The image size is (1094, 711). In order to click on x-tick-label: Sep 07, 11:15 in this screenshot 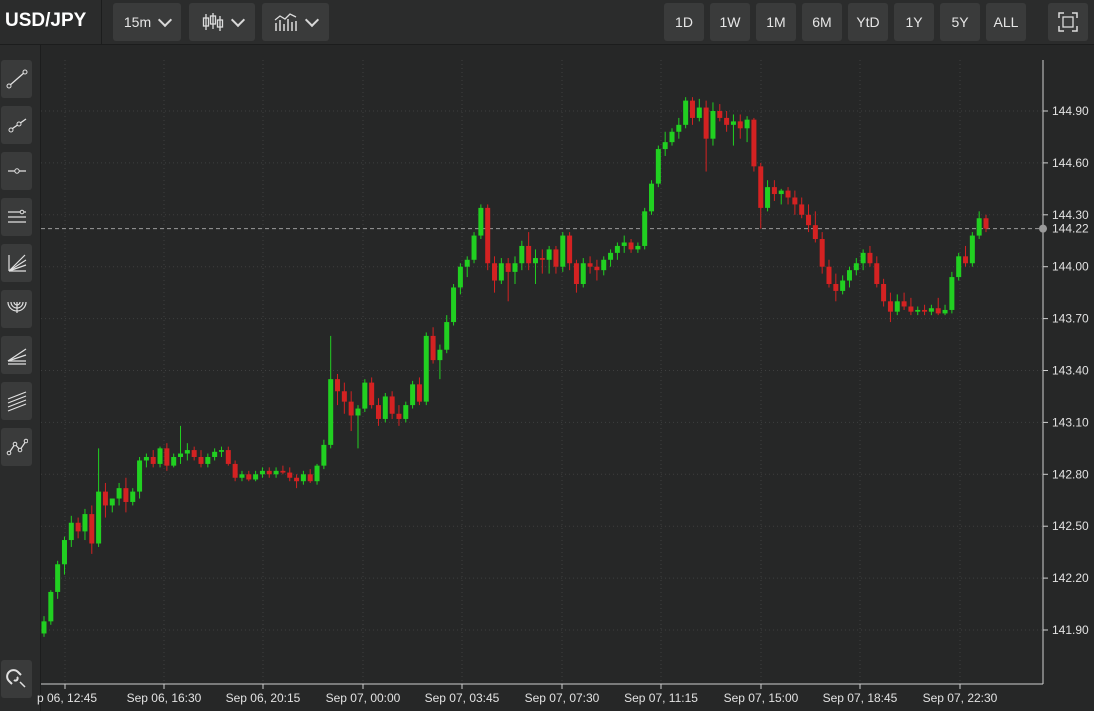, I will do `click(661, 698)`.